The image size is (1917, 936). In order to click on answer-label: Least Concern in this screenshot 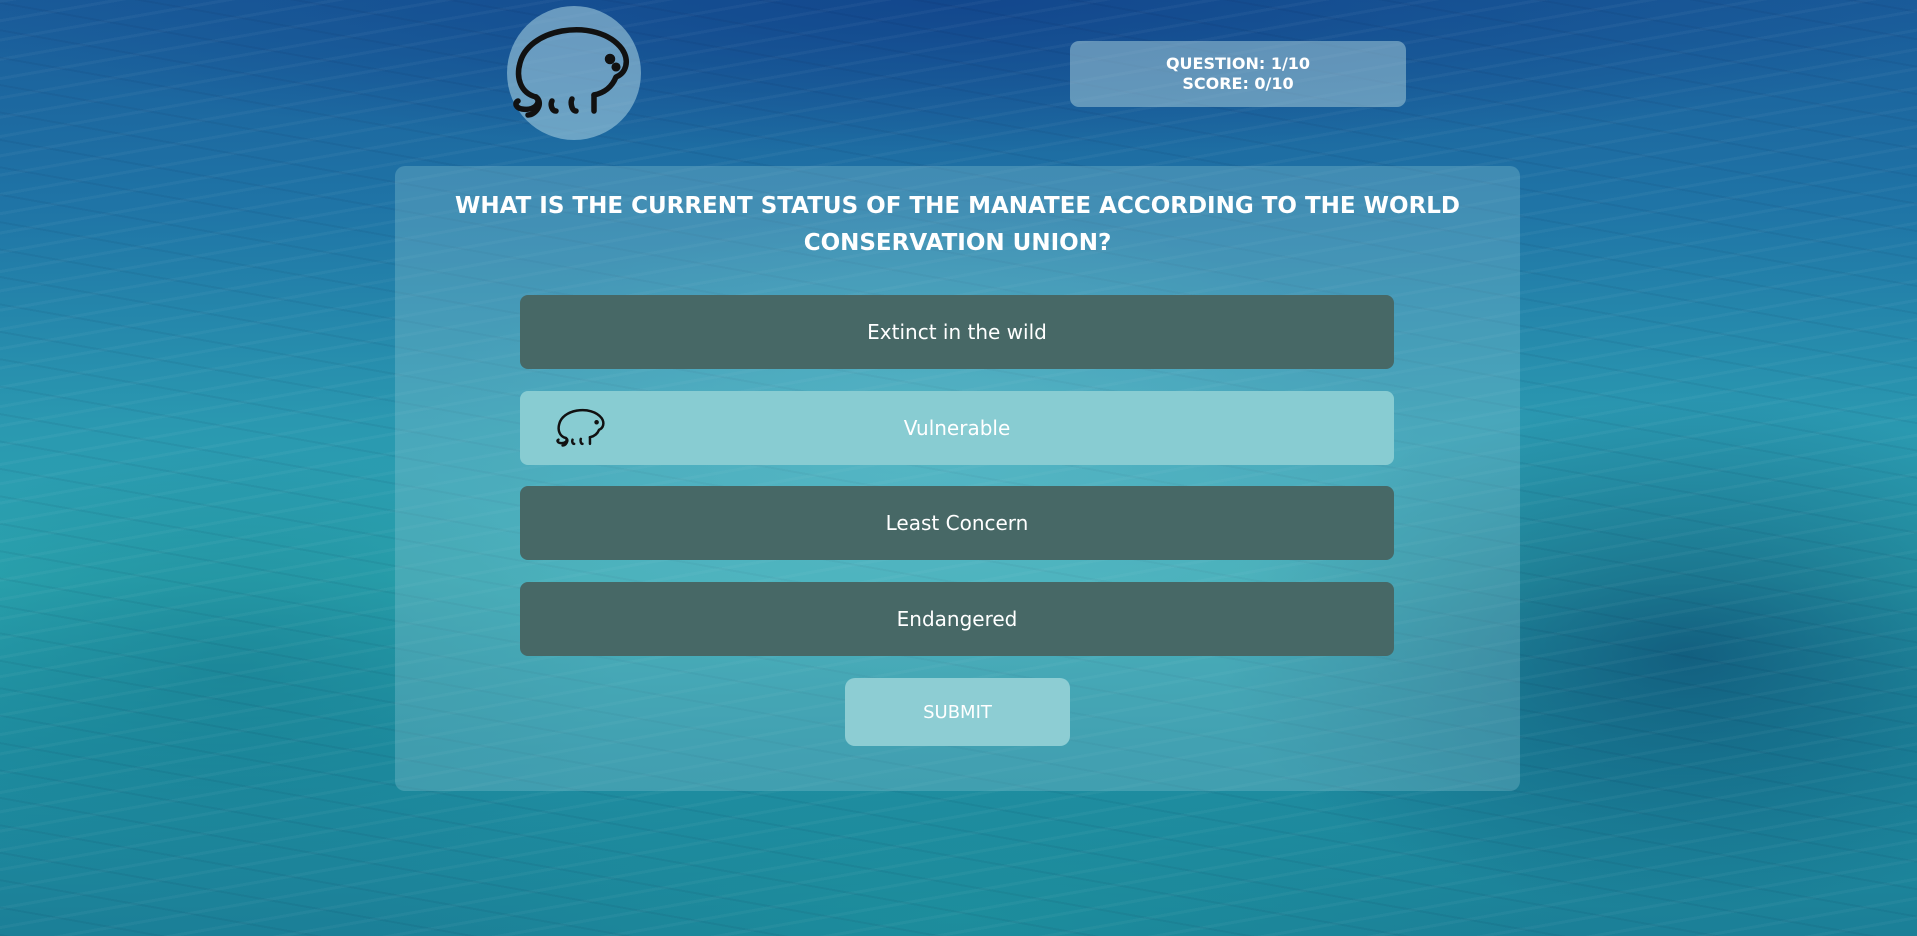, I will do `click(957, 523)`.